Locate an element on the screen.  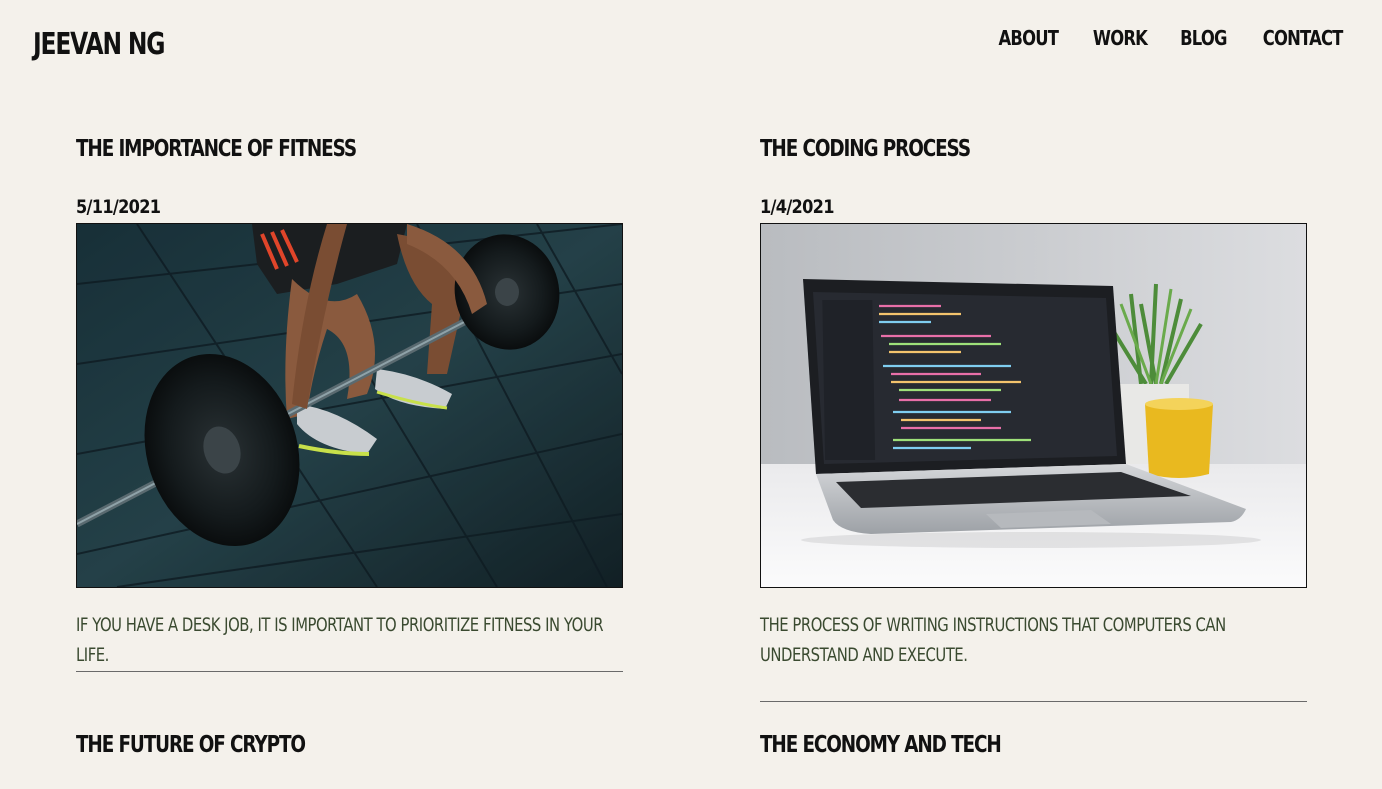
site-brand: JEEVAN NG is located at coordinates (99, 45).